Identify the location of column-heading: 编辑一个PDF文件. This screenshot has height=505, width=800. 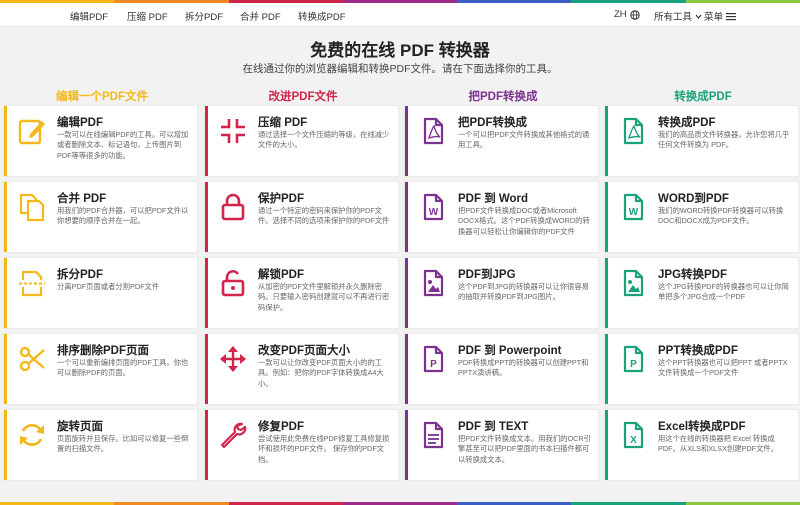
(102, 97).